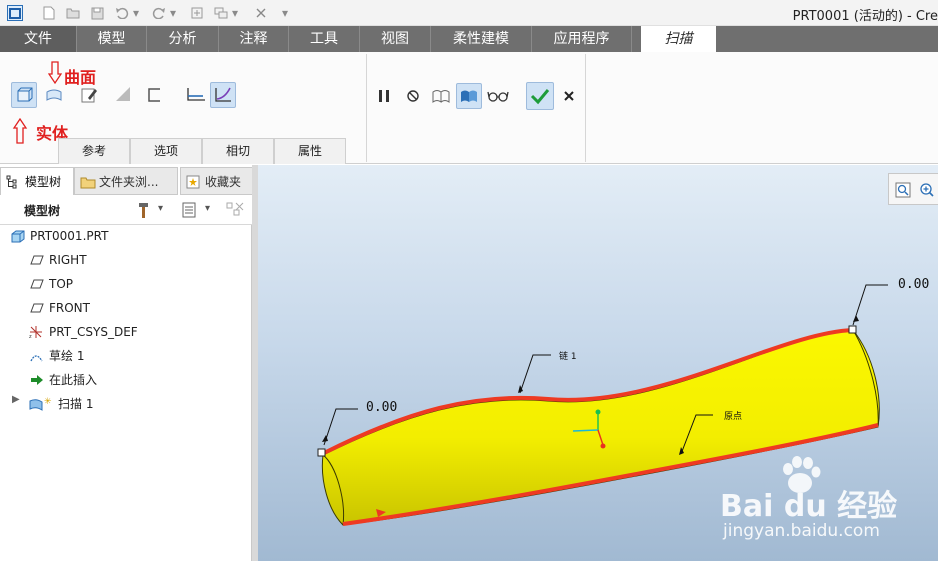 The width and height of the screenshot is (938, 561). I want to click on tree-item-right-plane: RIGHT, so click(58, 260).